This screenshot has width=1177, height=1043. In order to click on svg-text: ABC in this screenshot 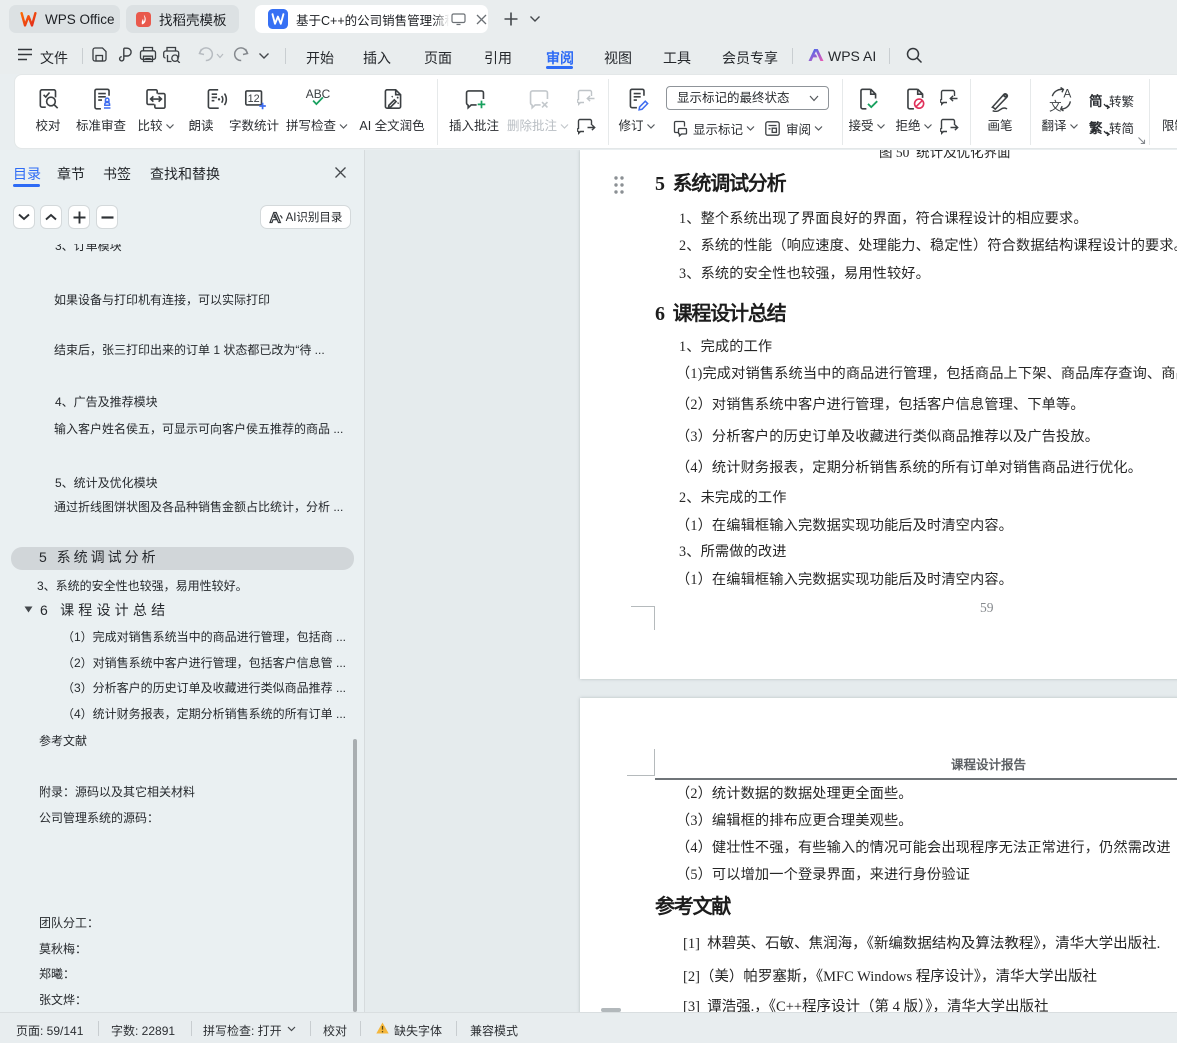, I will do `click(318, 94)`.